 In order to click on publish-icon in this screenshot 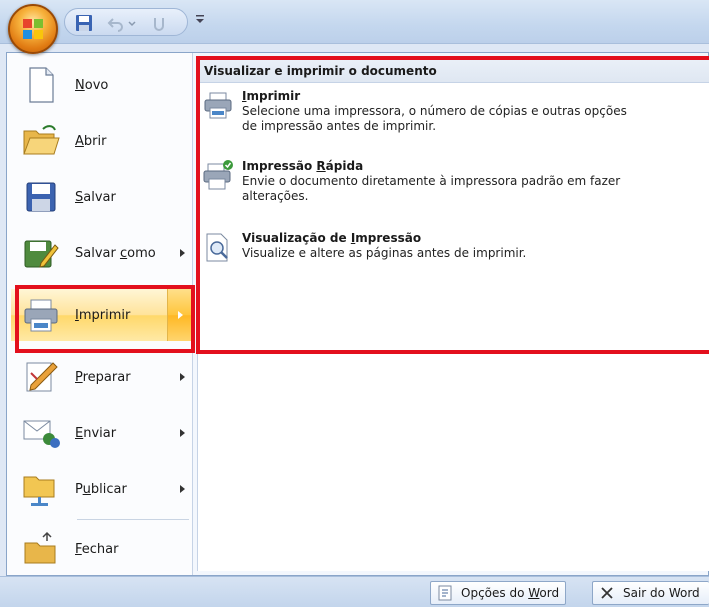, I will do `click(39, 491)`.